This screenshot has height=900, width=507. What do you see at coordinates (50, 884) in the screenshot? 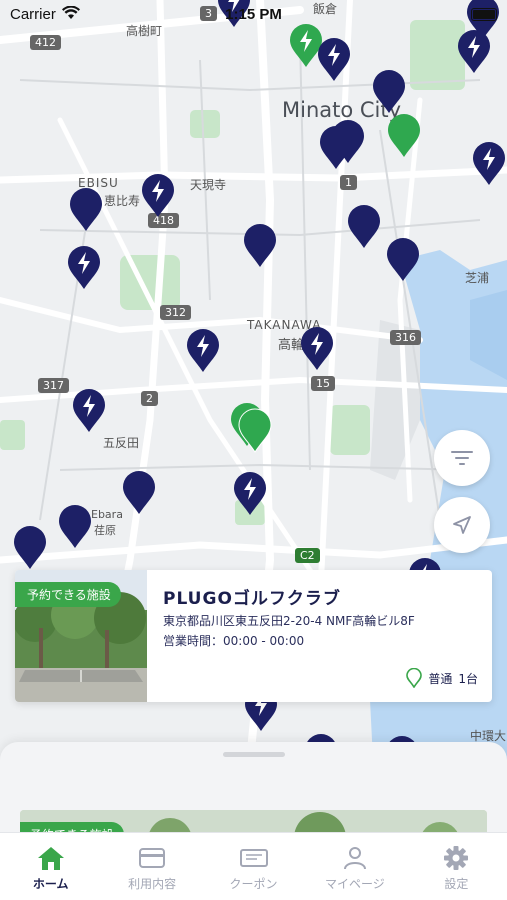
I see `tab-label: ホーム` at bounding box center [50, 884].